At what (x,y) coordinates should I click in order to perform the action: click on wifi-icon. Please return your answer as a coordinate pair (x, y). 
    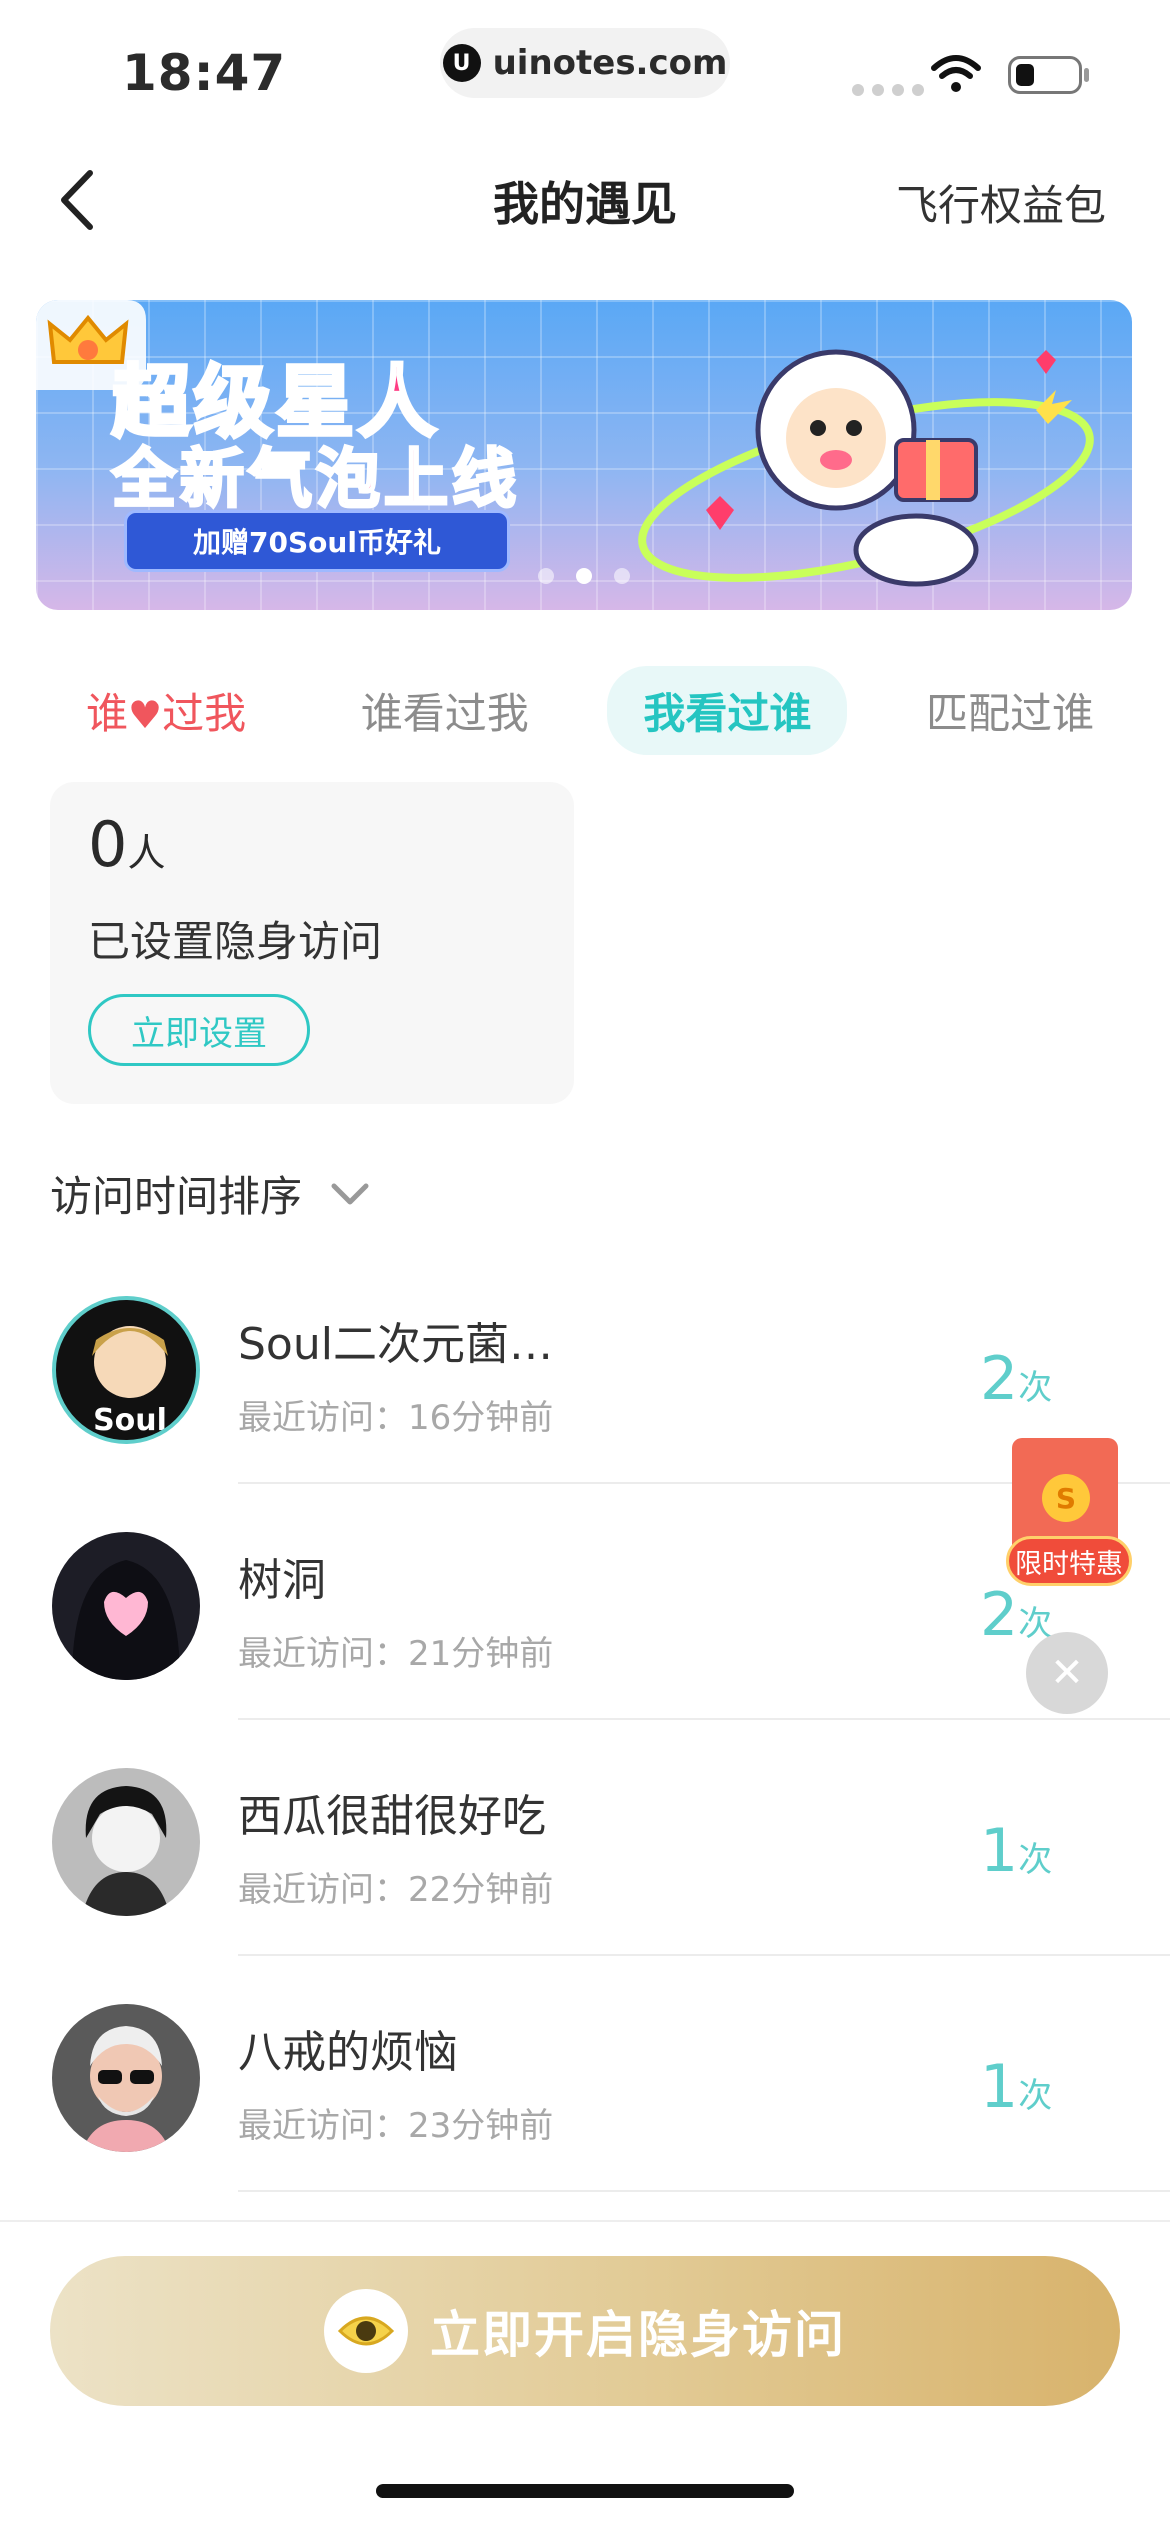
    Looking at the image, I should click on (956, 73).